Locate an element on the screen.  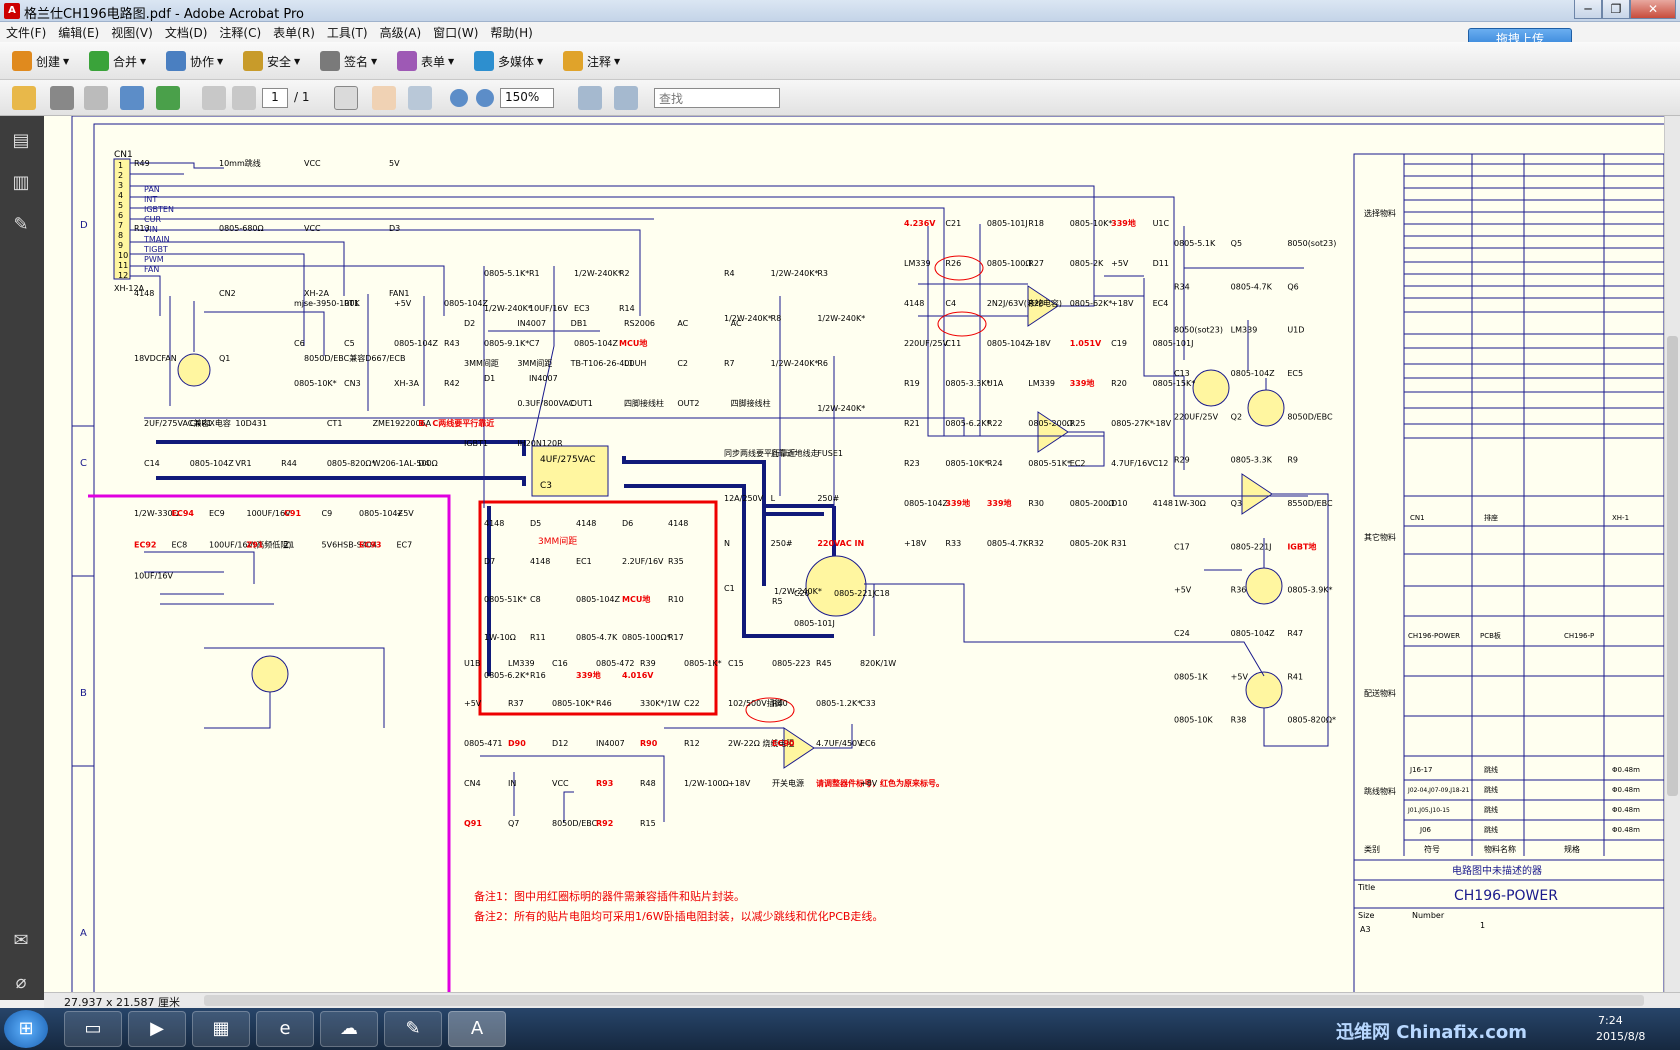
component-label: 0805-27K* is located at coordinates (1132, 423).